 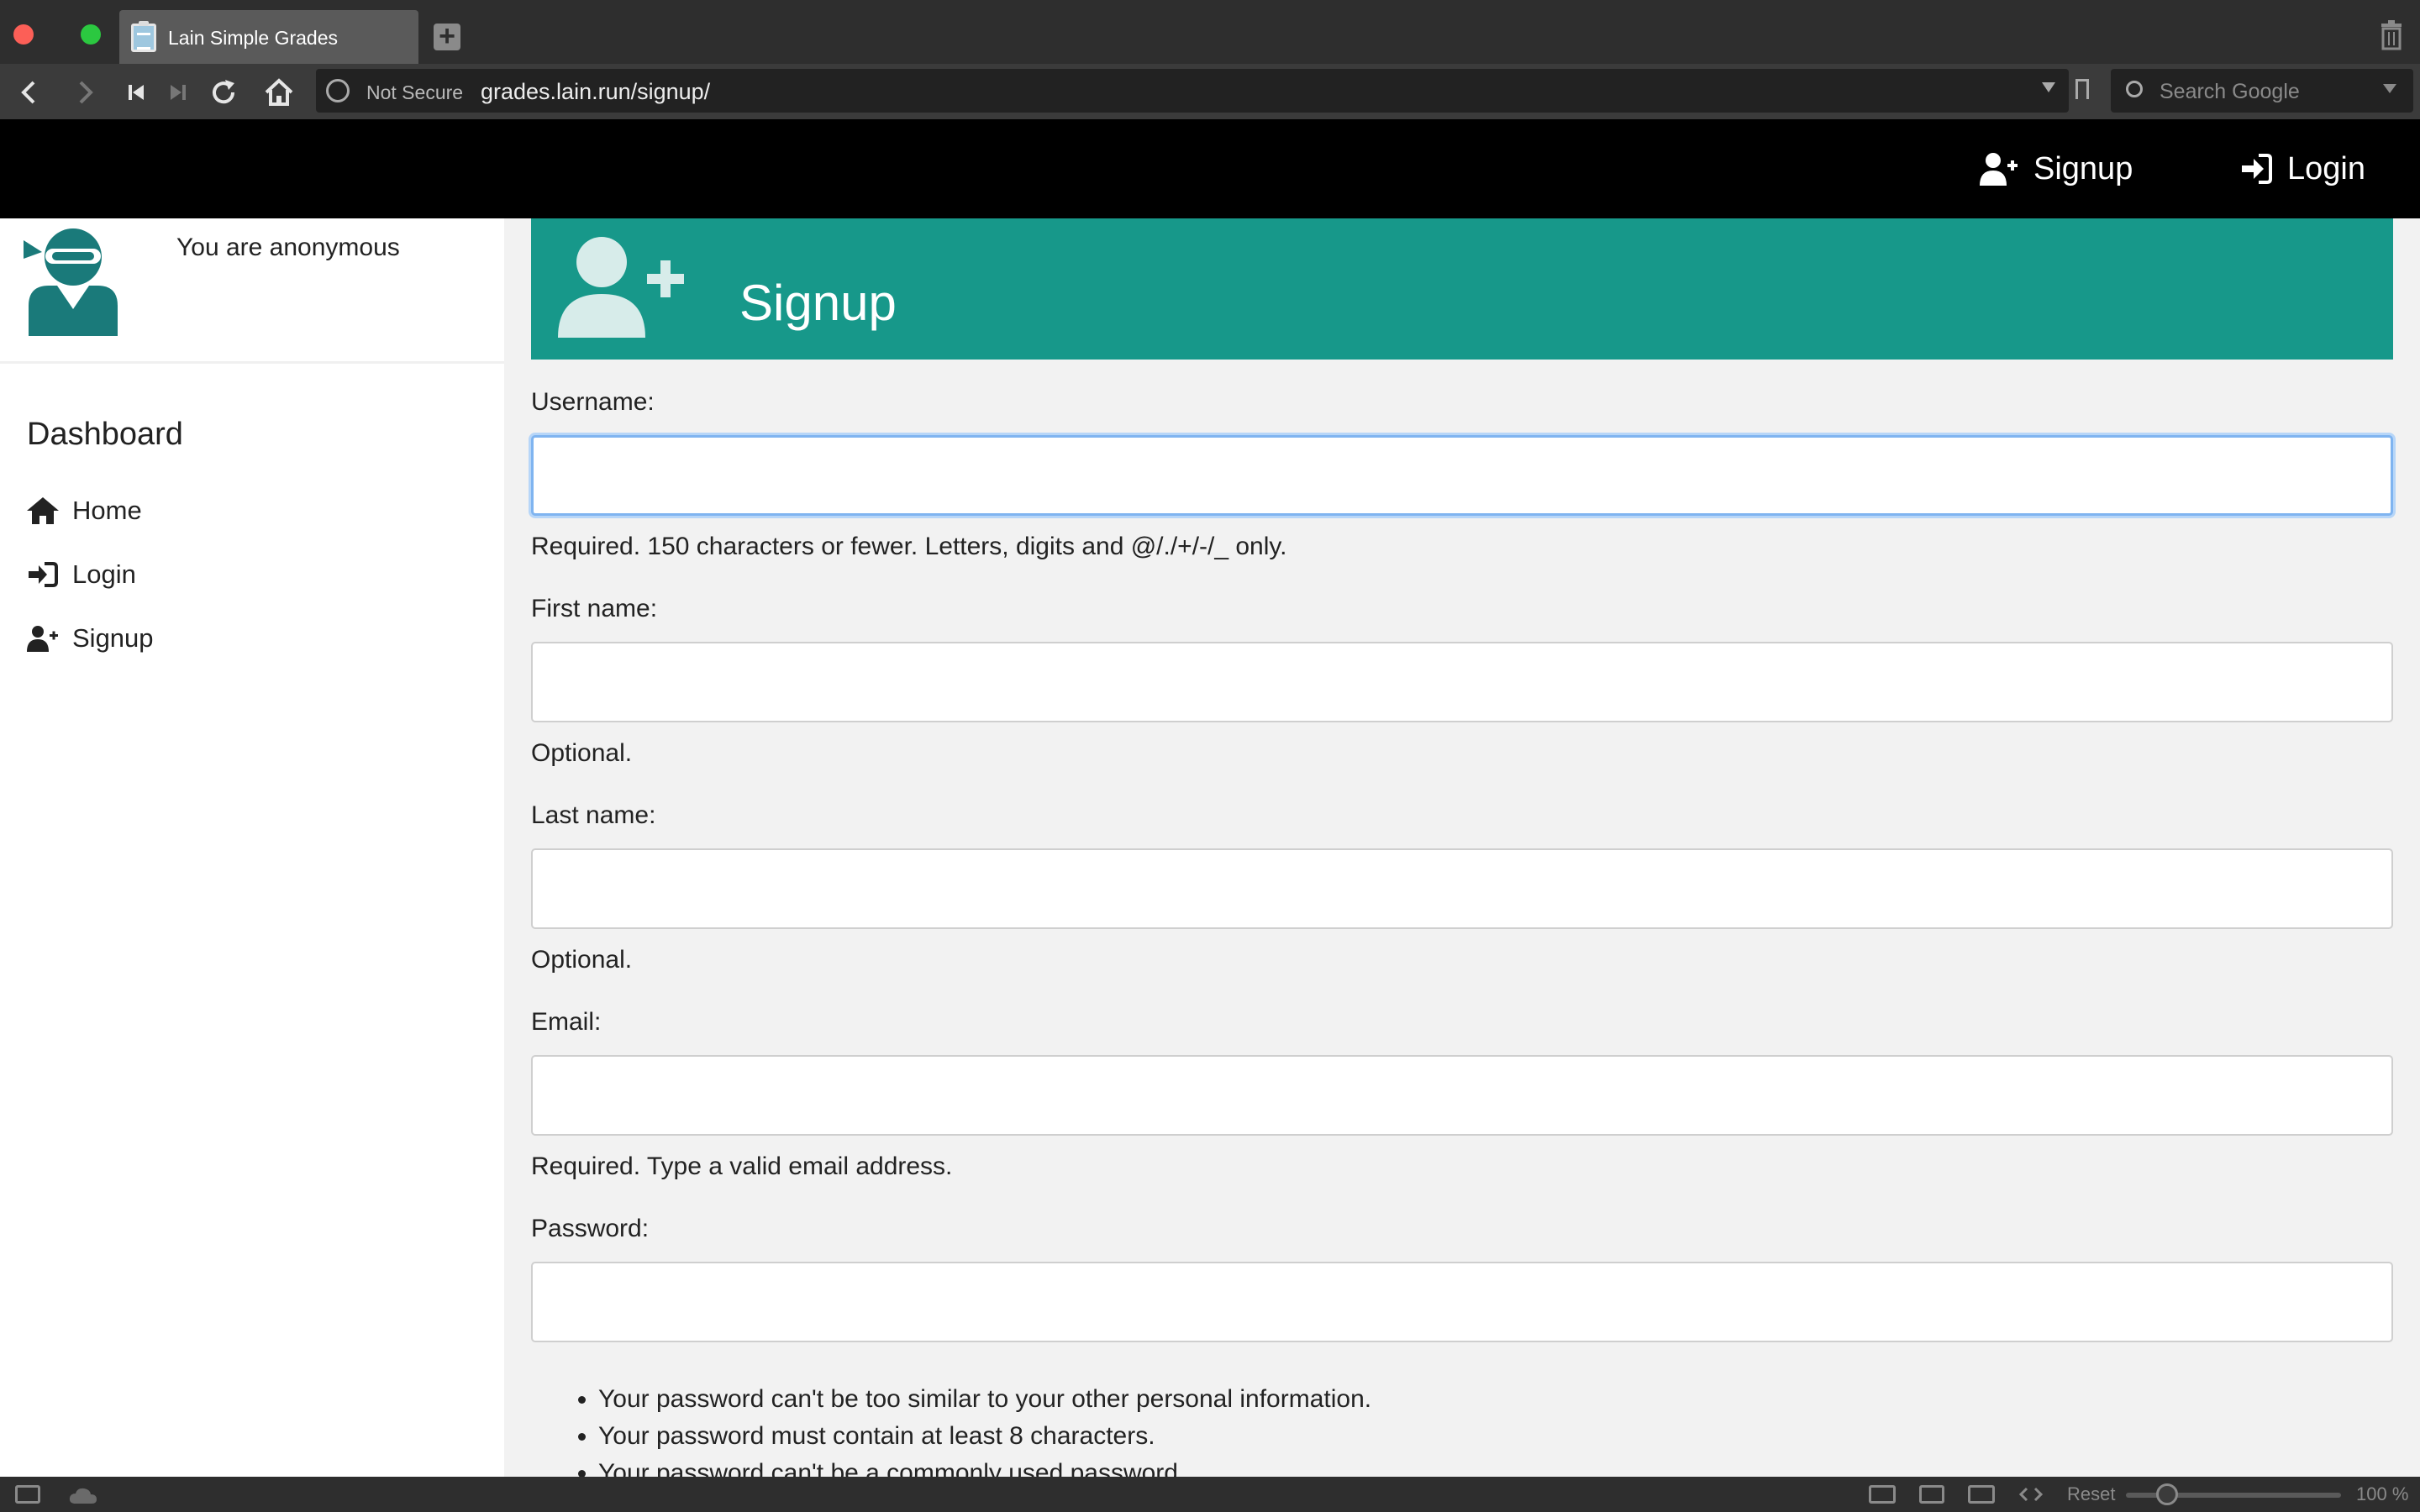 I want to click on sidebar-item-label: Home, so click(x=107, y=510).